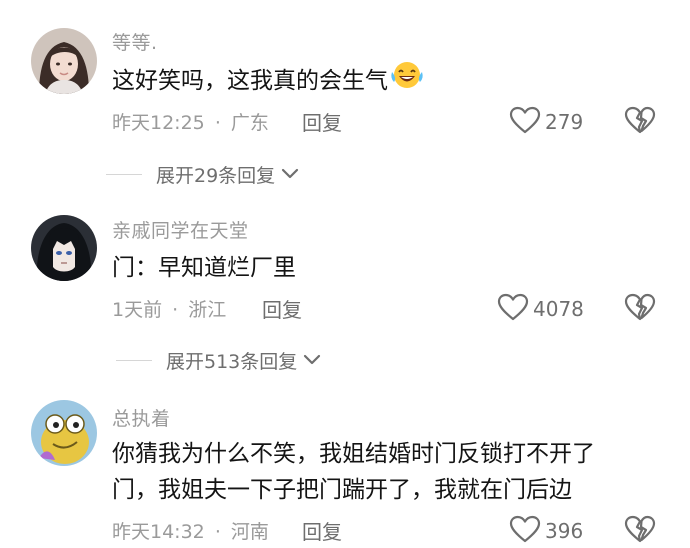  What do you see at coordinates (64, 433) in the screenshot?
I see `avatar` at bounding box center [64, 433].